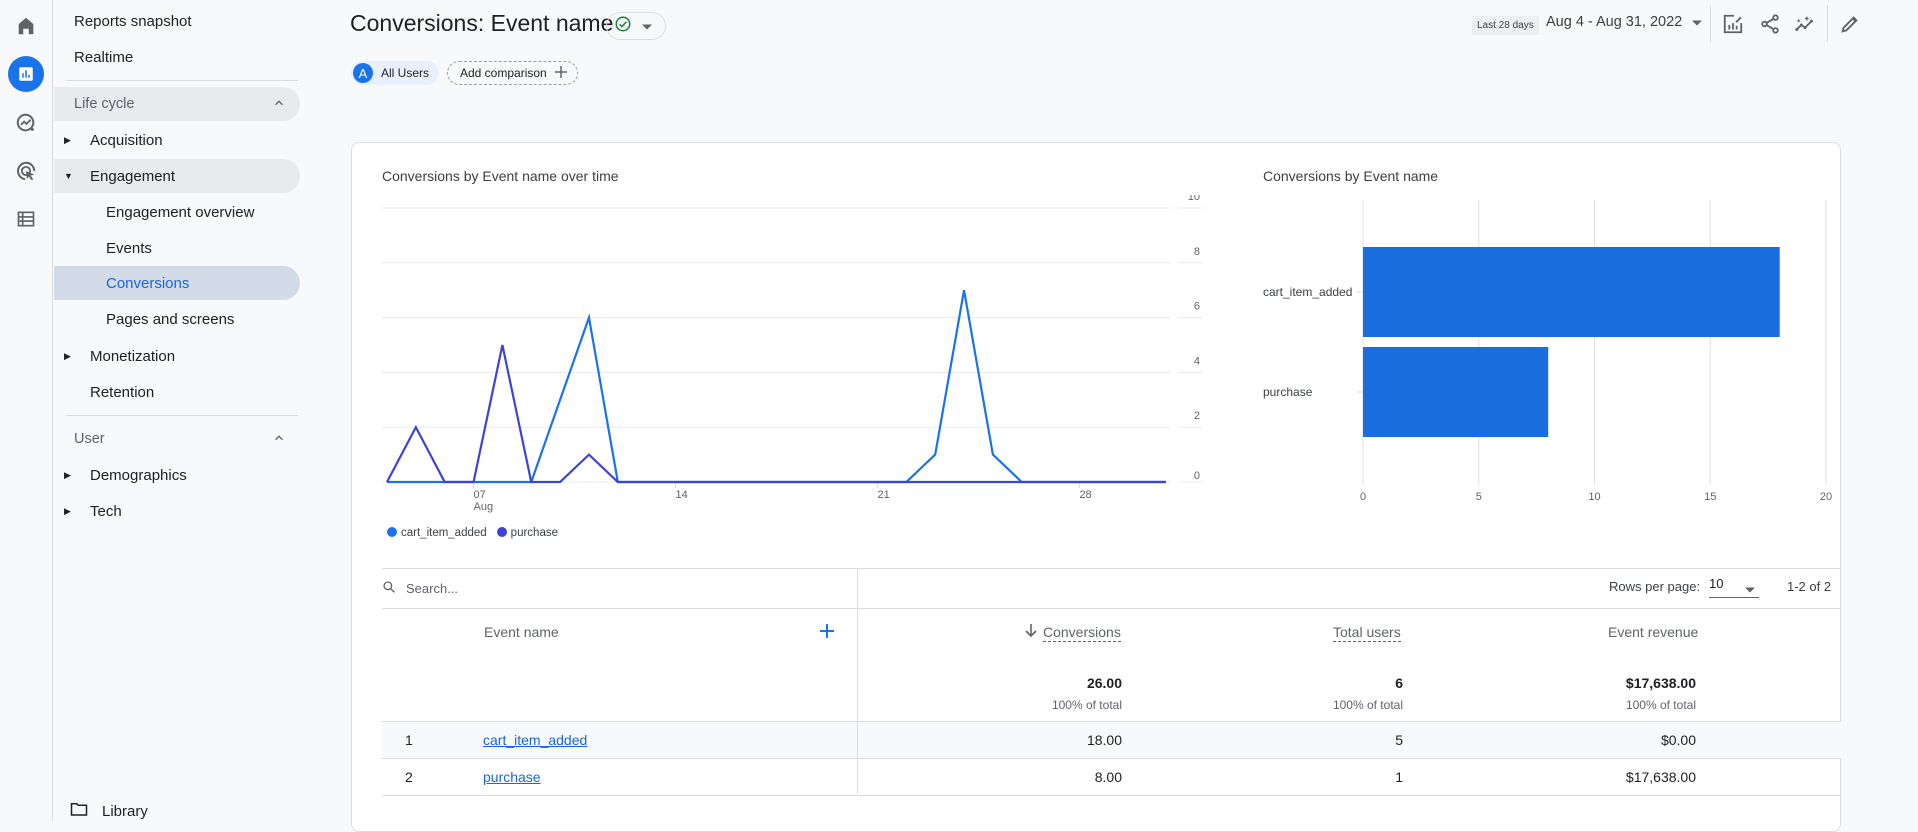 This screenshot has width=1918, height=832. I want to click on row-event-revenue: $0.00, so click(1678, 740).